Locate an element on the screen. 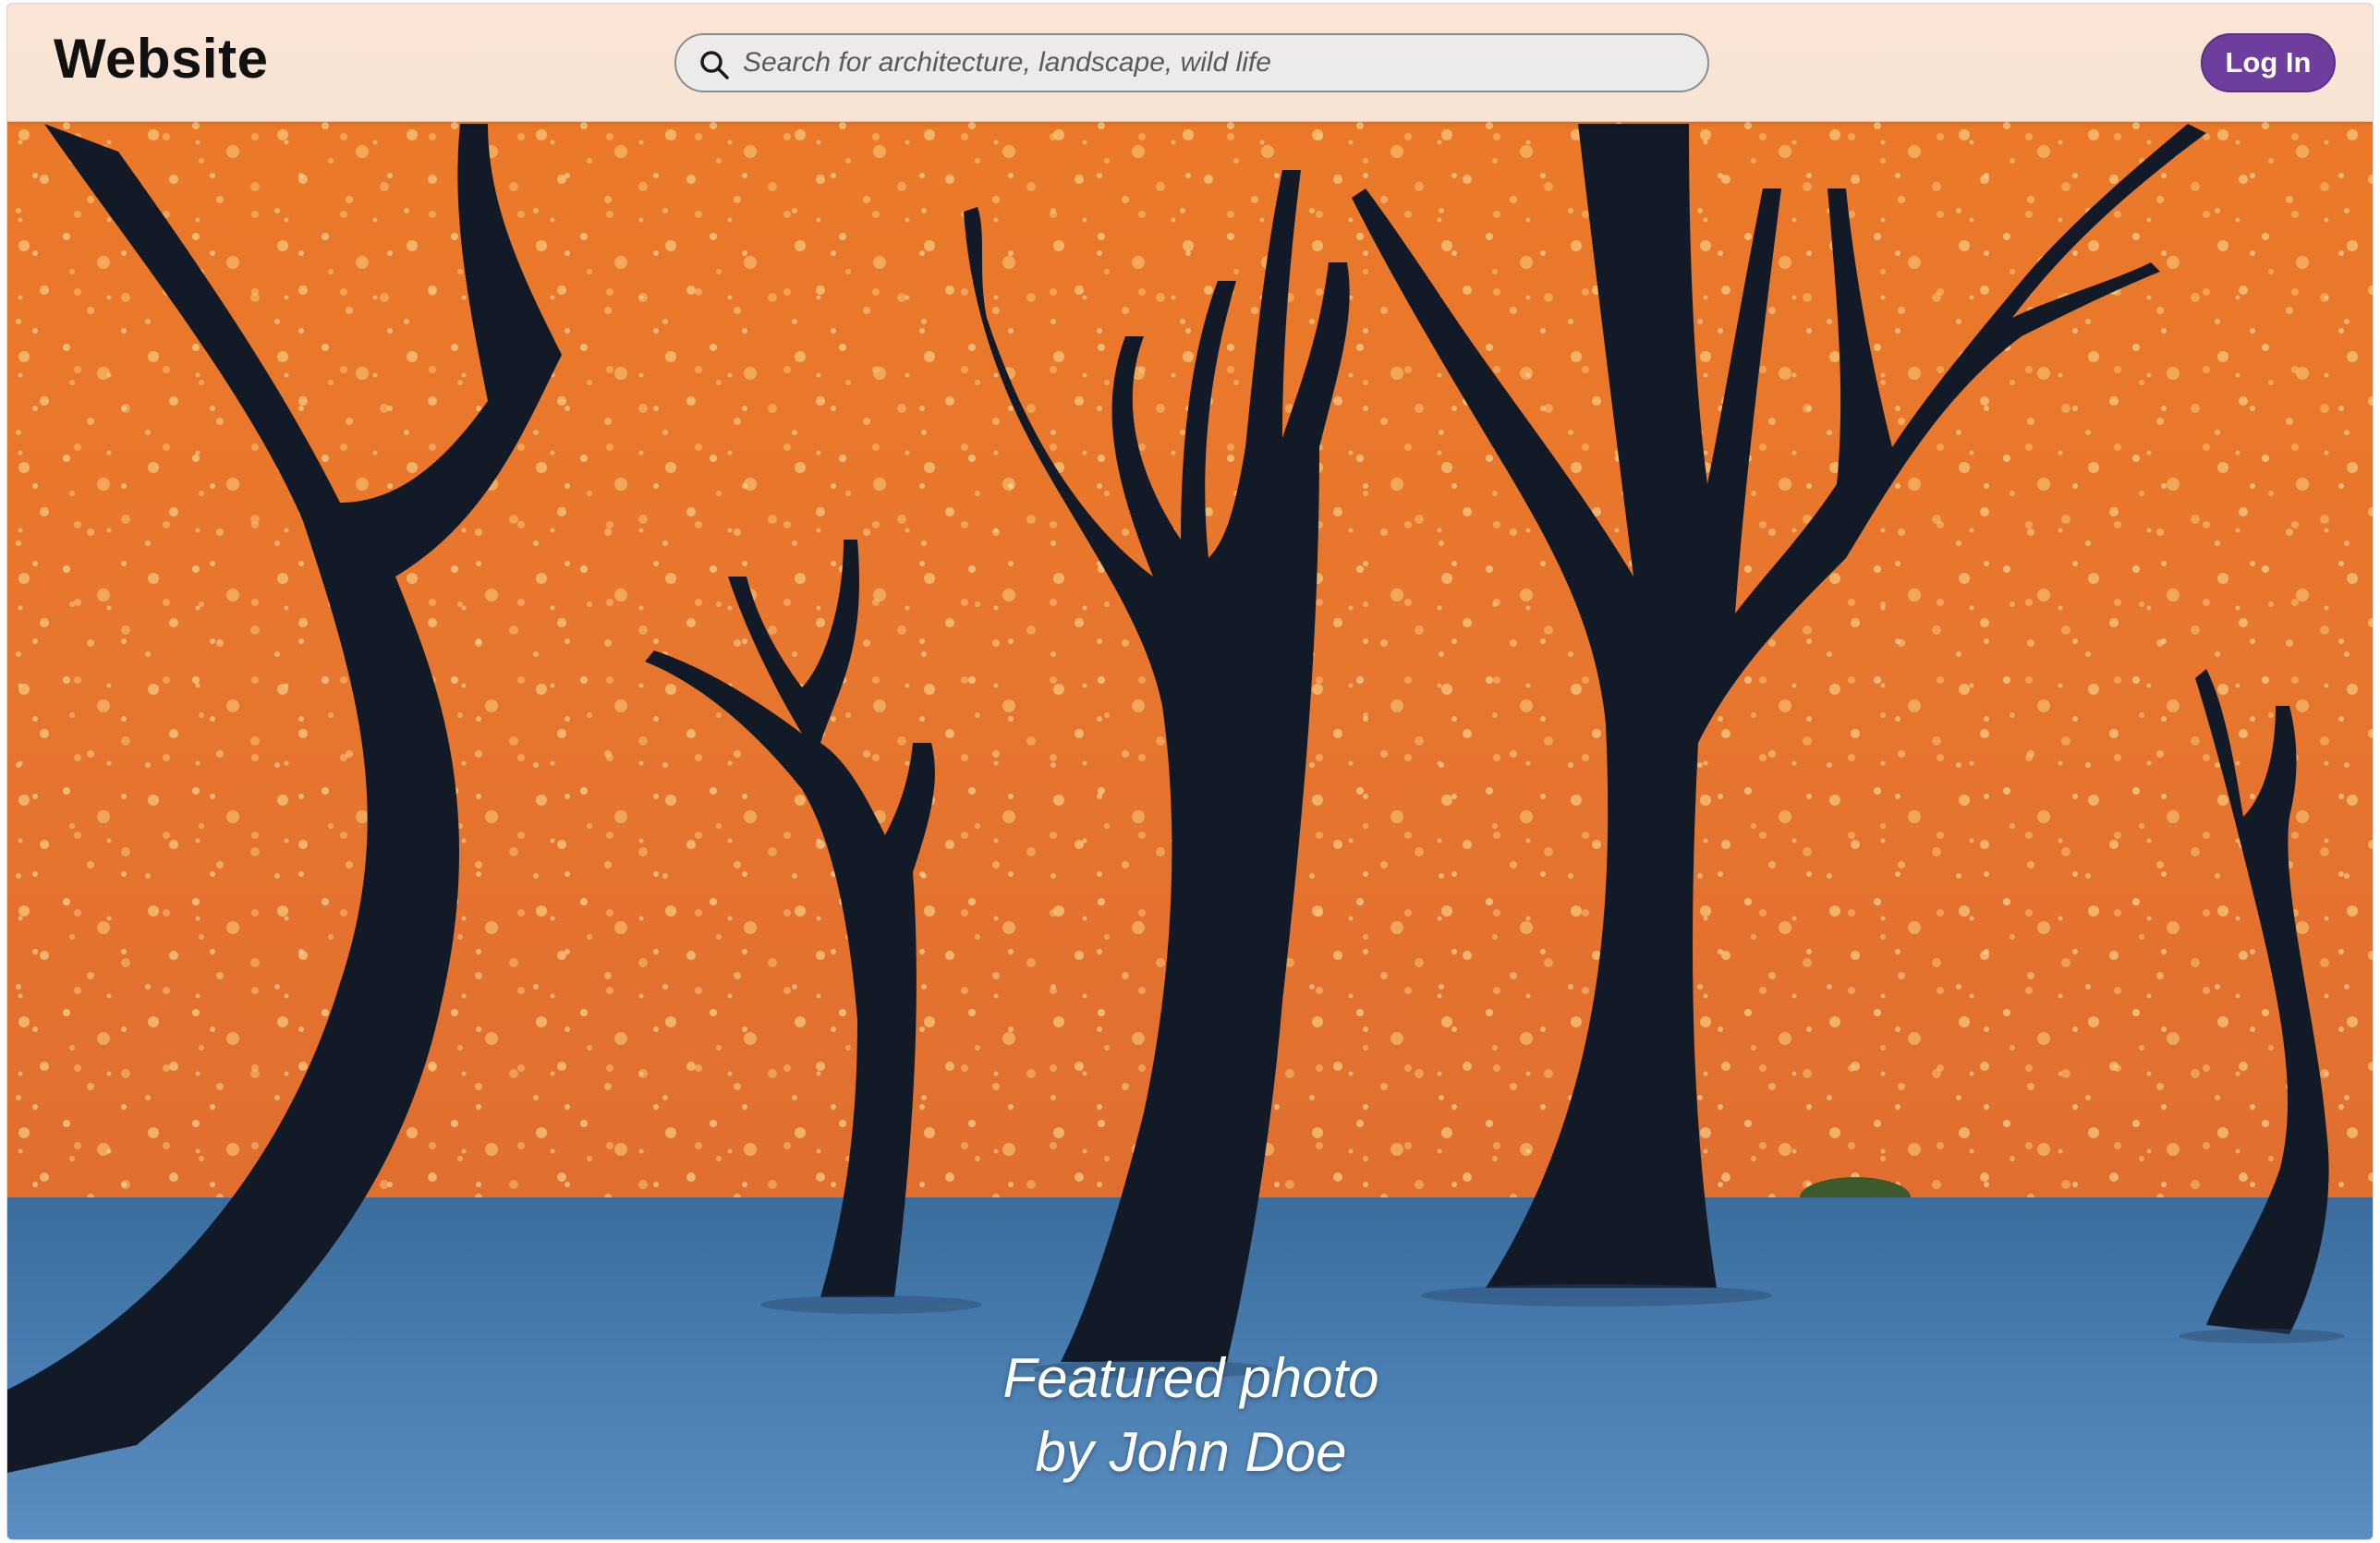  search-bar is located at coordinates (1191, 62).